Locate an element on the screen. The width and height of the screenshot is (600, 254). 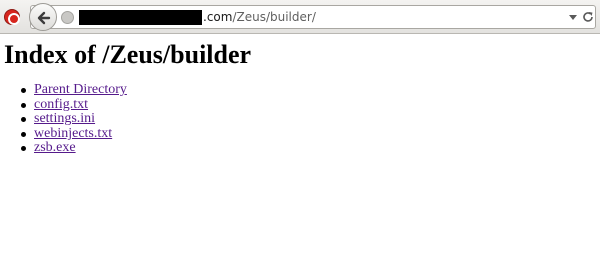
list-item: settings.ini is located at coordinates (74, 119).